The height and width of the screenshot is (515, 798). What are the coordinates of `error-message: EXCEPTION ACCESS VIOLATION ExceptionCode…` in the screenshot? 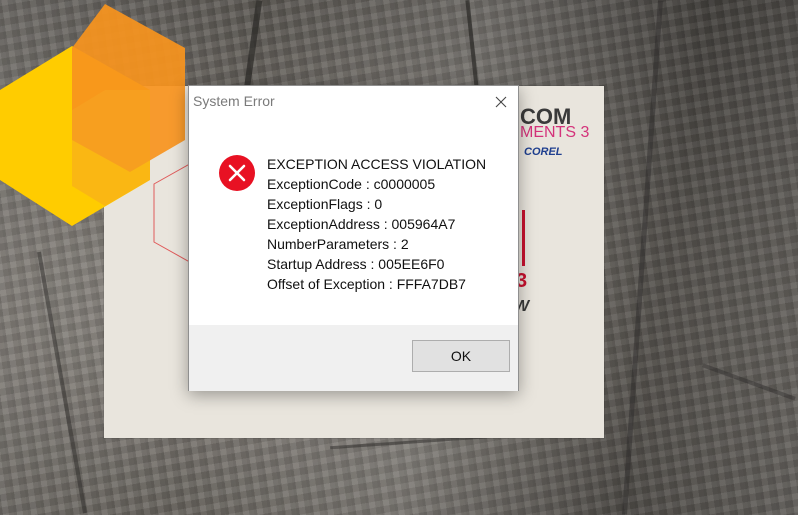 It's located at (376, 224).